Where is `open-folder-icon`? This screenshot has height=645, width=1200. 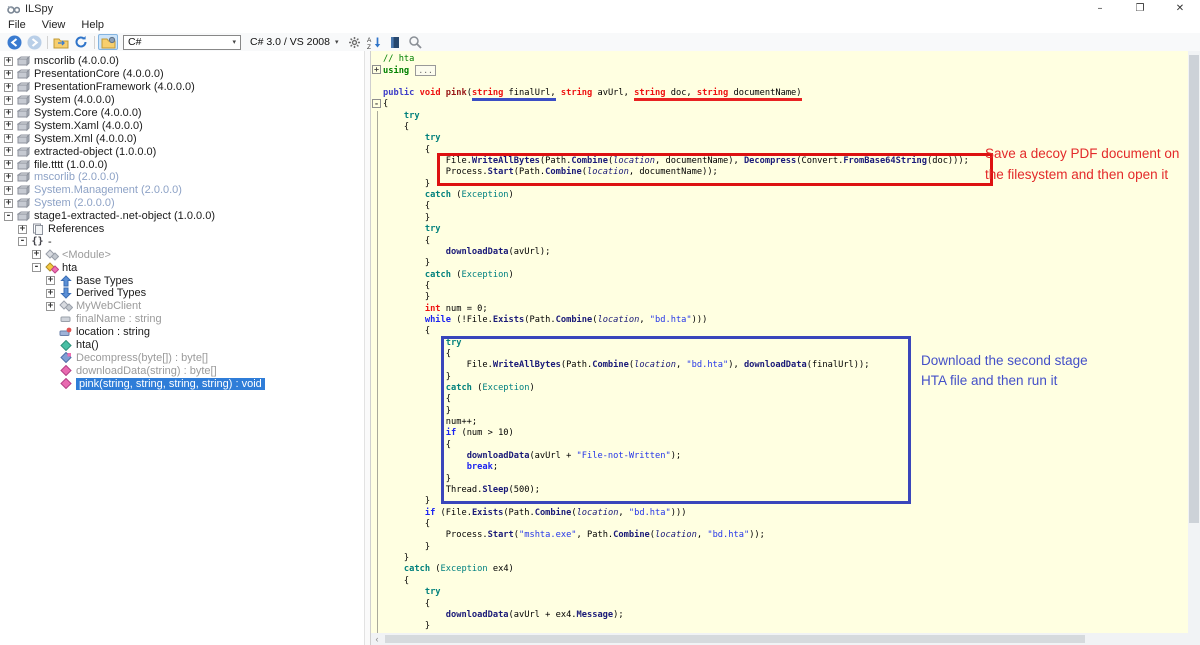
open-folder-icon is located at coordinates (61, 42).